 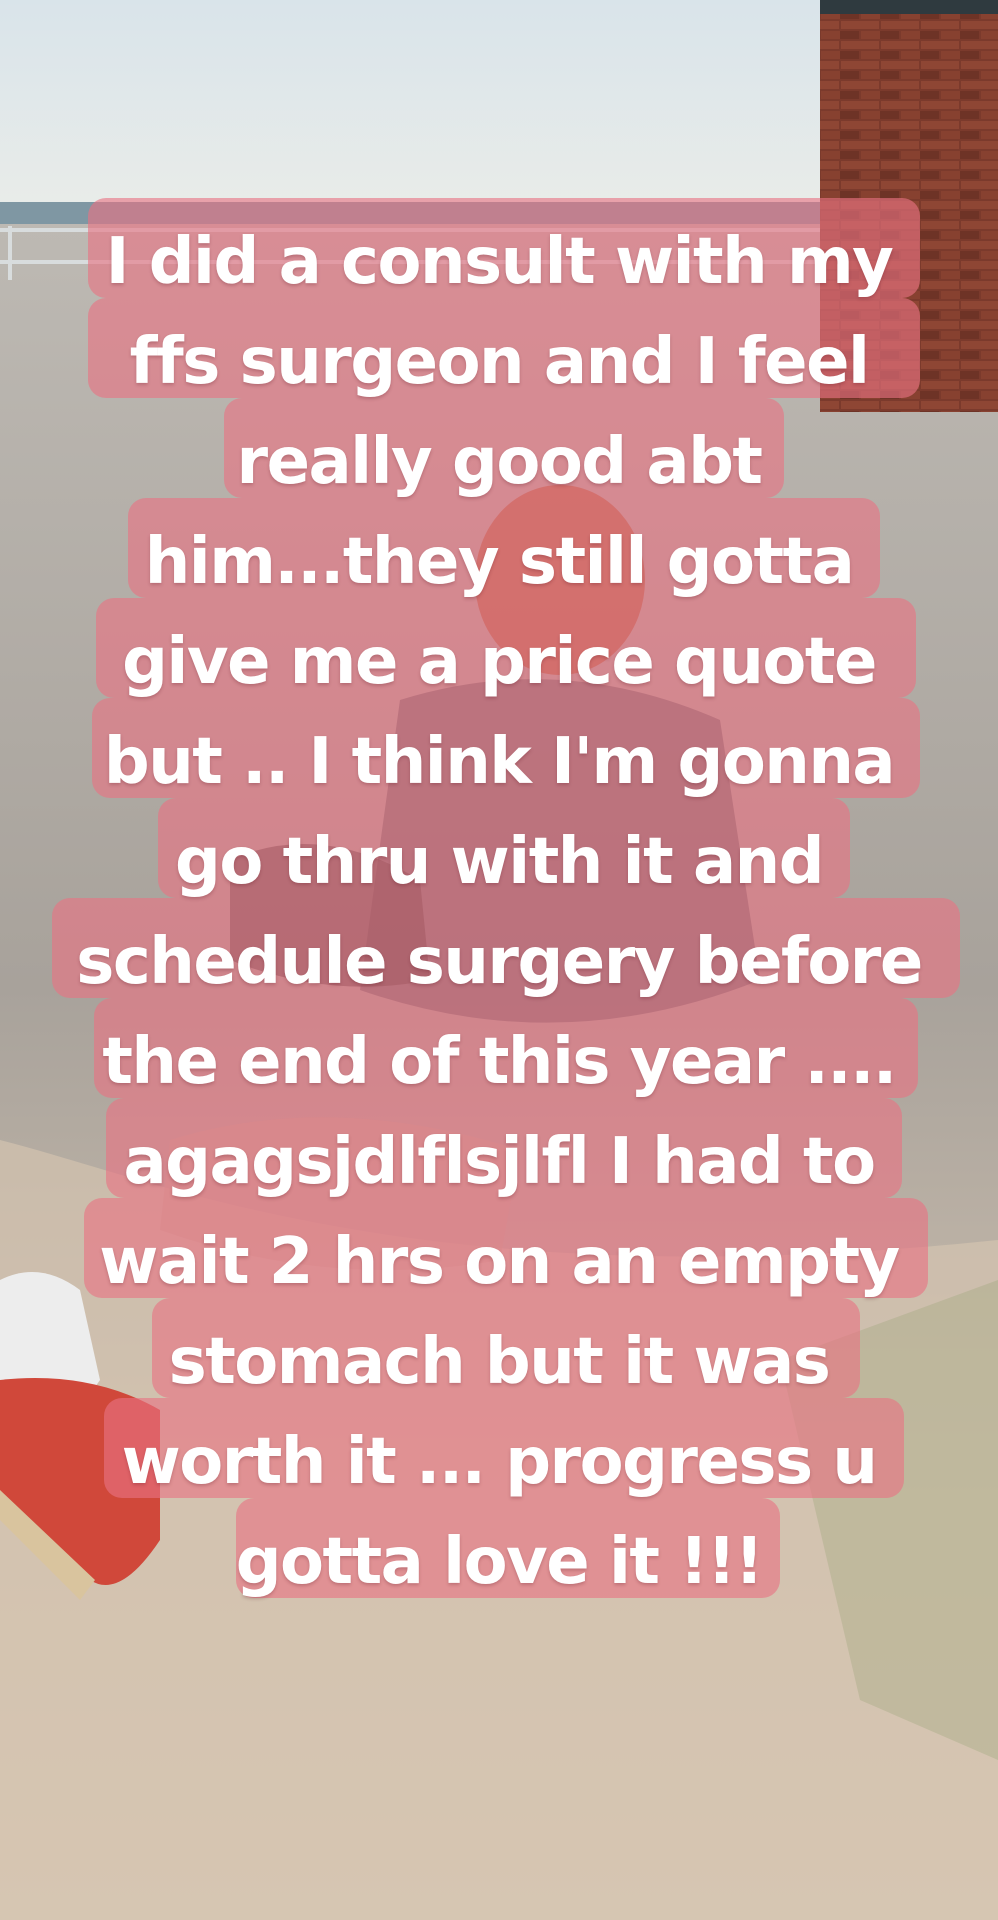 I want to click on caption-line: him...they still gotta, so click(x=499, y=562).